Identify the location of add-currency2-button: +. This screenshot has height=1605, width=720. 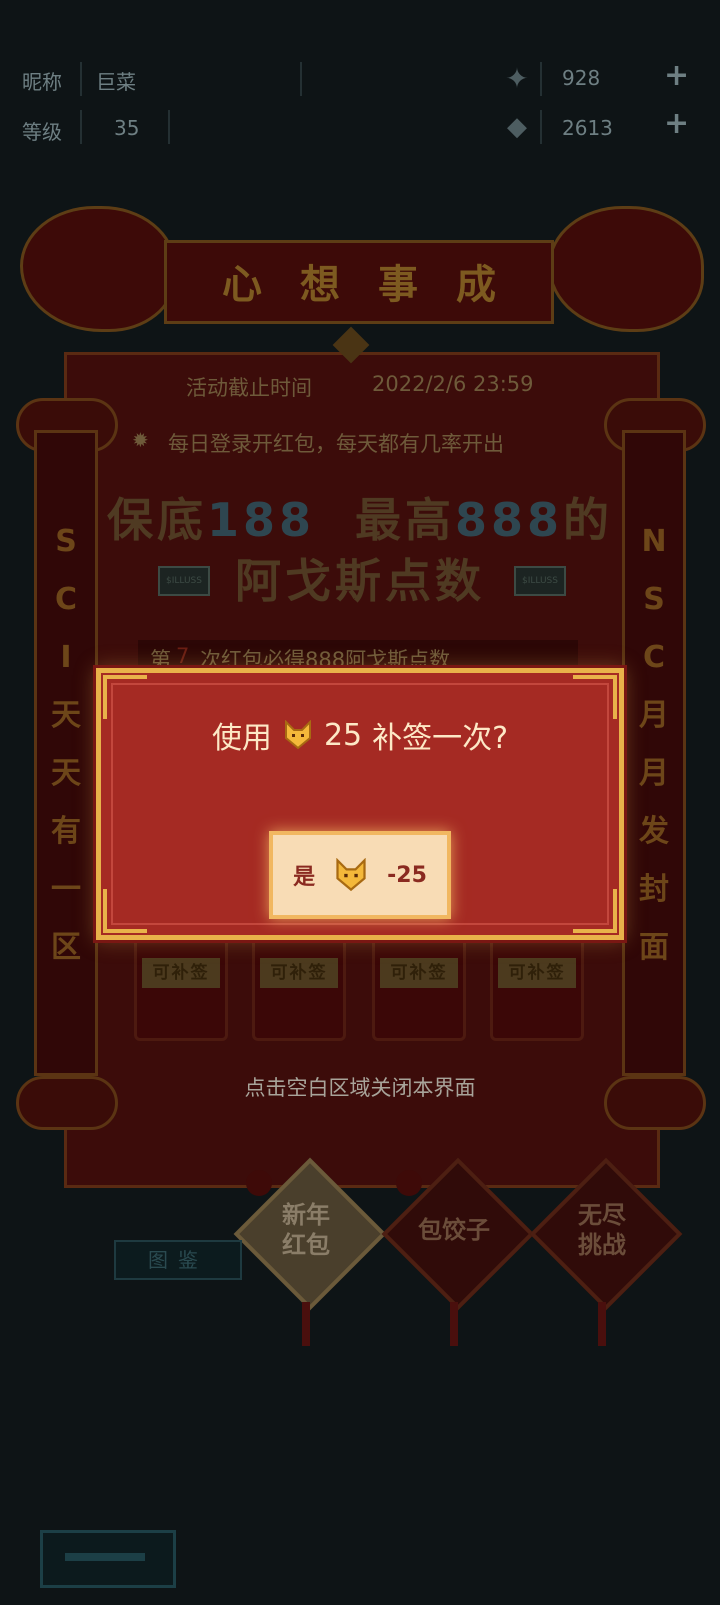
(676, 123).